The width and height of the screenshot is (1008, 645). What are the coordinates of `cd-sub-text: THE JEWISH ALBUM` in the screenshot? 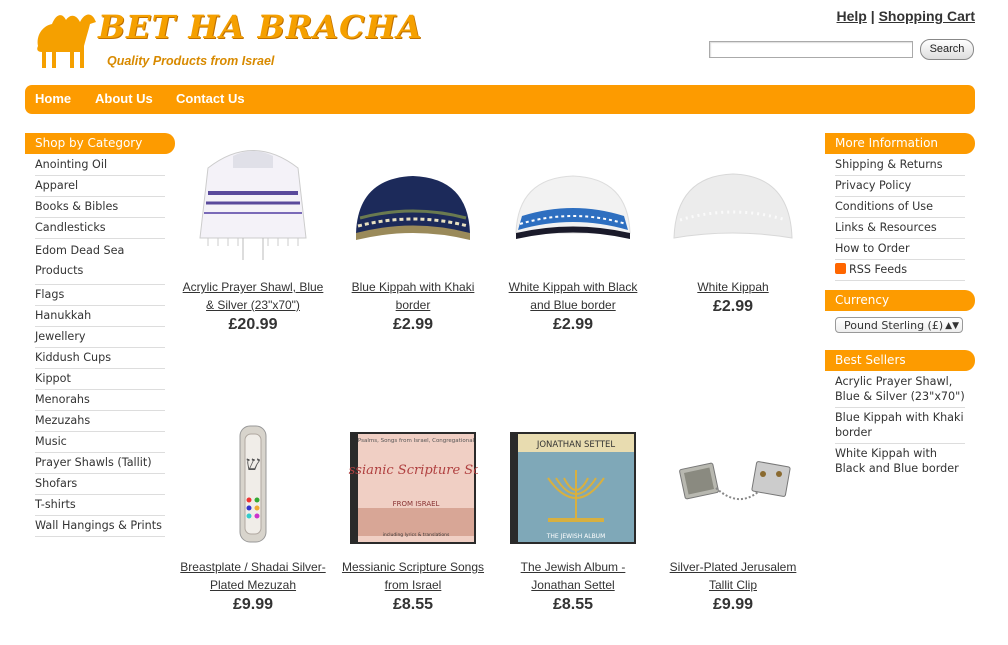 It's located at (576, 536).